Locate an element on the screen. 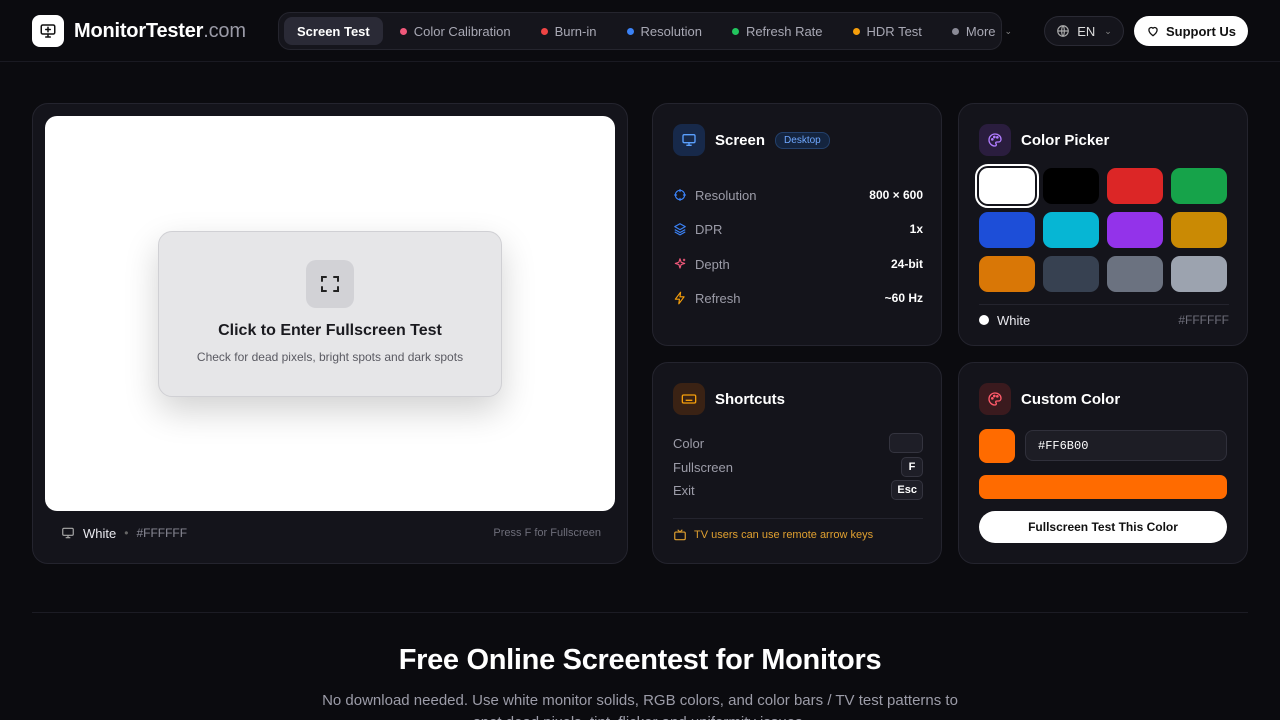 This screenshot has width=1280, height=720. nav-label: Color Calibration is located at coordinates (462, 31).